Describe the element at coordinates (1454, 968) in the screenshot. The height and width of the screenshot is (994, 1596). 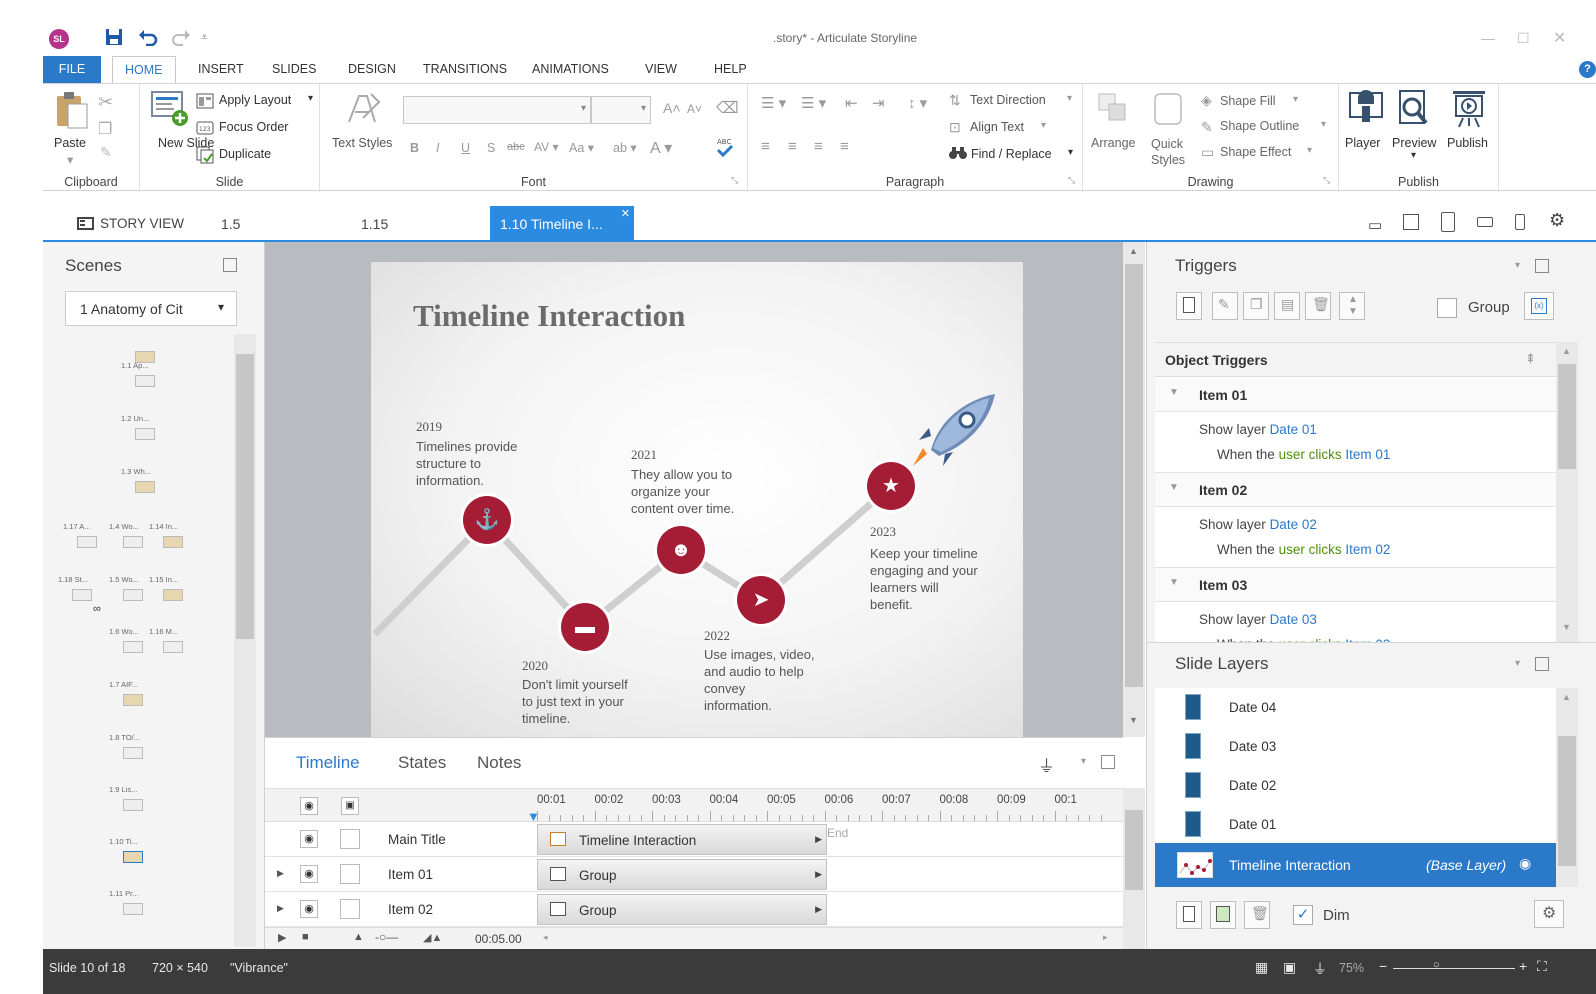
I see `zoom-track` at that location.